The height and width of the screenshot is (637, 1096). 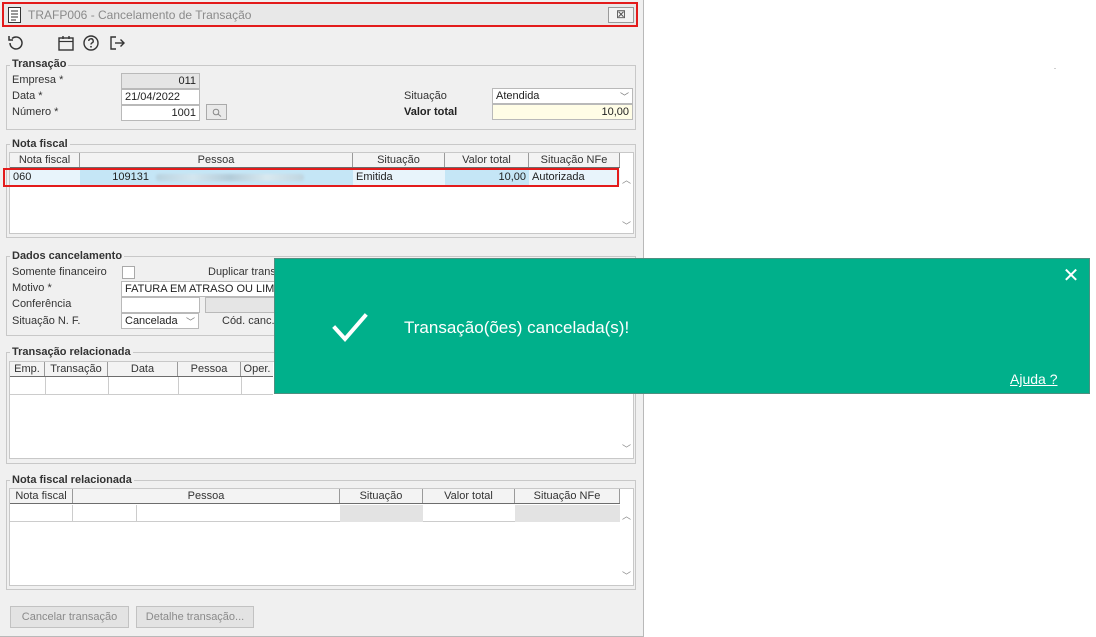 I want to click on window-close-button: ⊠, so click(x=621, y=15).